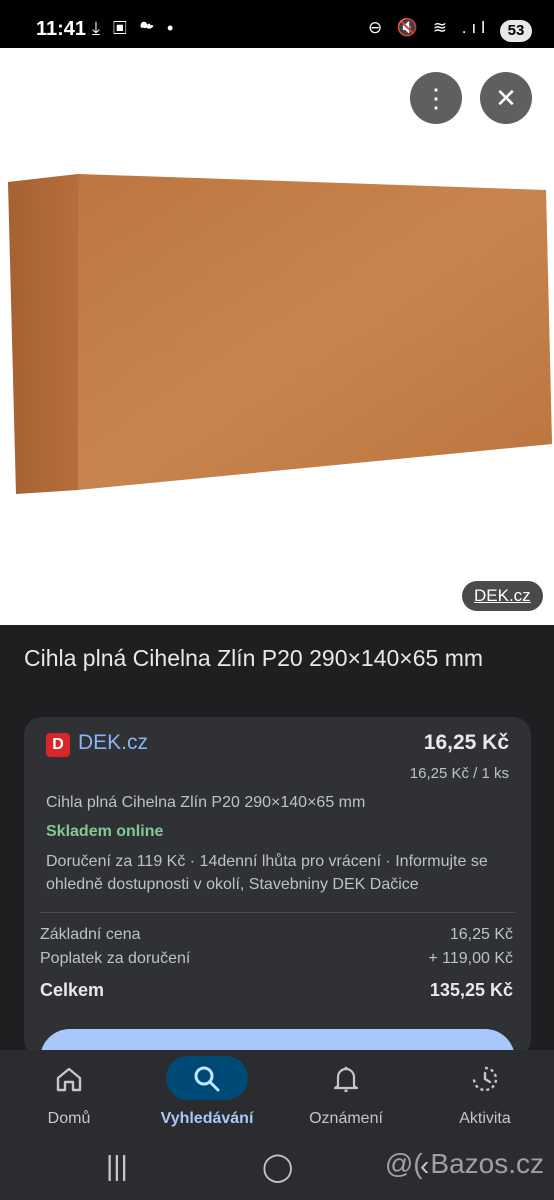  What do you see at coordinates (481, 934) in the screenshot?
I see `base-price-value: 16,25 Kč` at bounding box center [481, 934].